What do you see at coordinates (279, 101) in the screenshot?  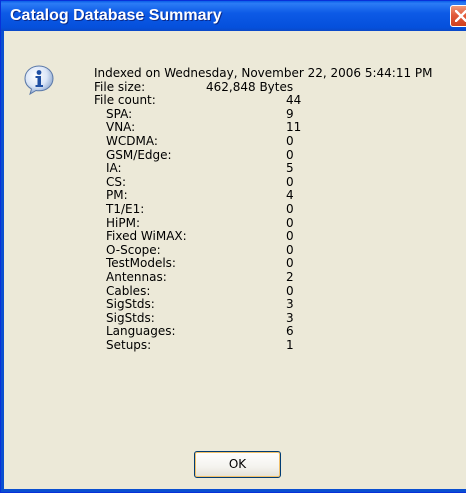 I see `file-count-row: File count: 44` at bounding box center [279, 101].